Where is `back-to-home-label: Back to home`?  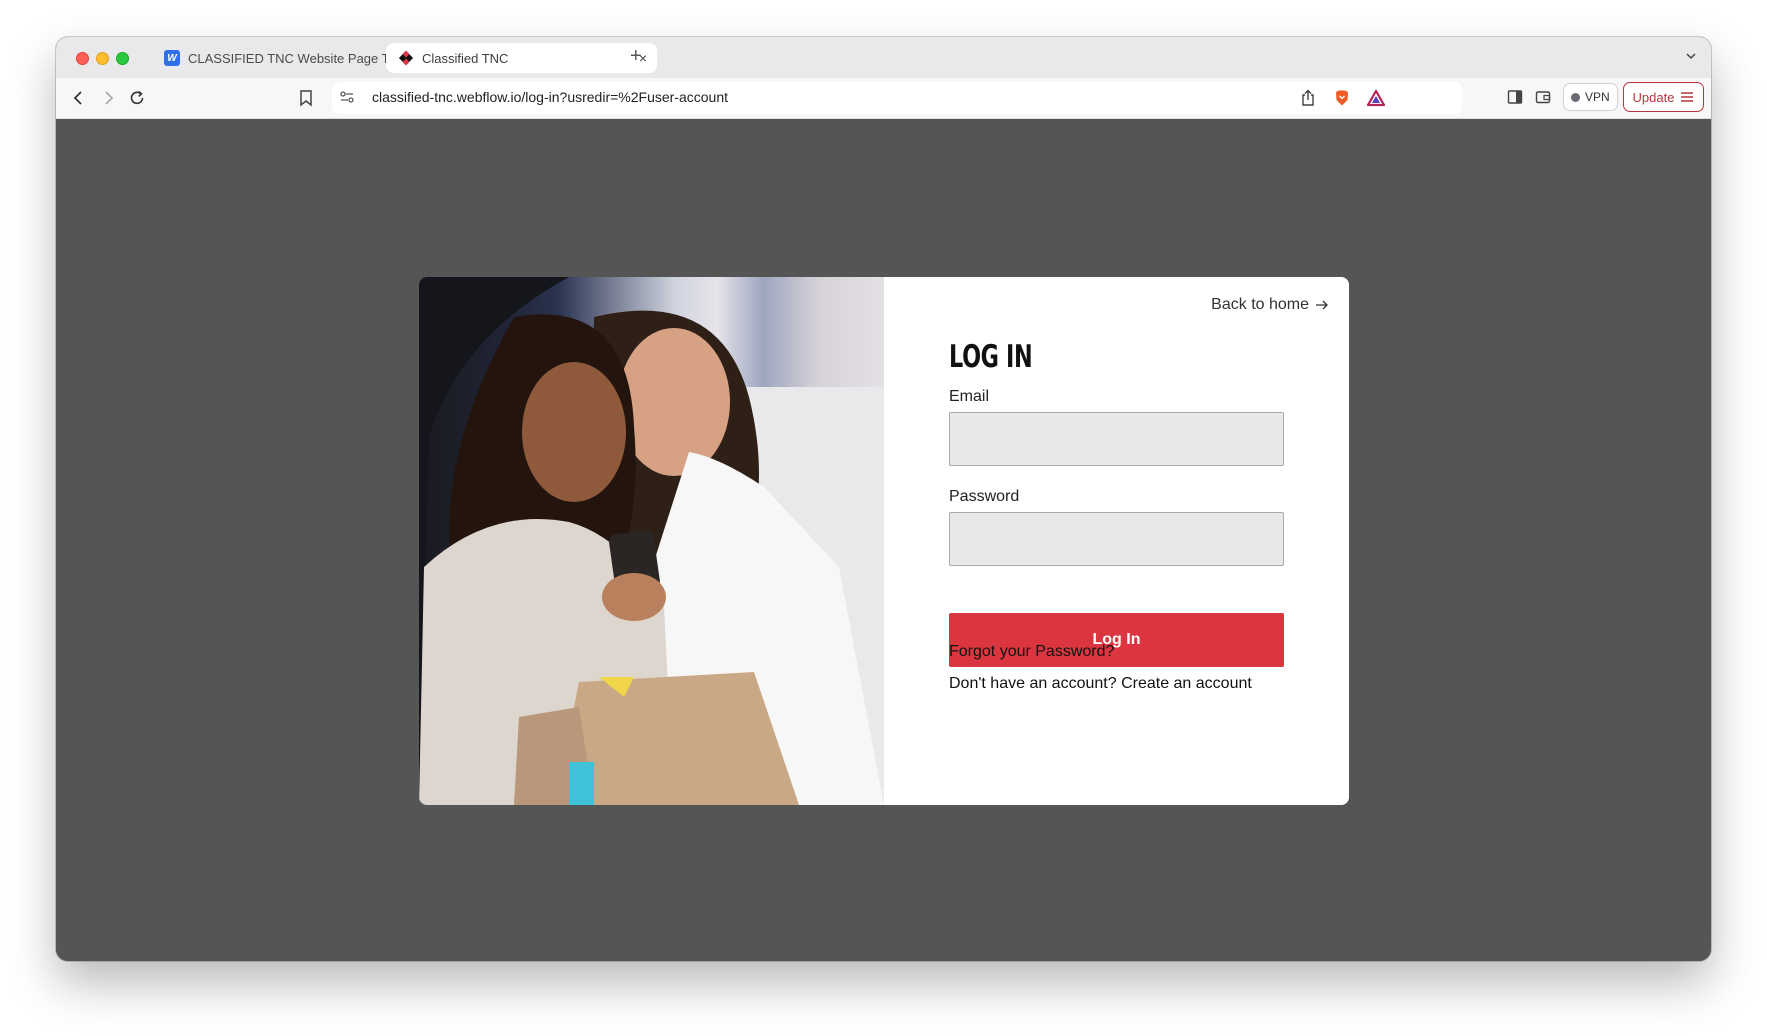
back-to-home-label: Back to home is located at coordinates (1260, 304).